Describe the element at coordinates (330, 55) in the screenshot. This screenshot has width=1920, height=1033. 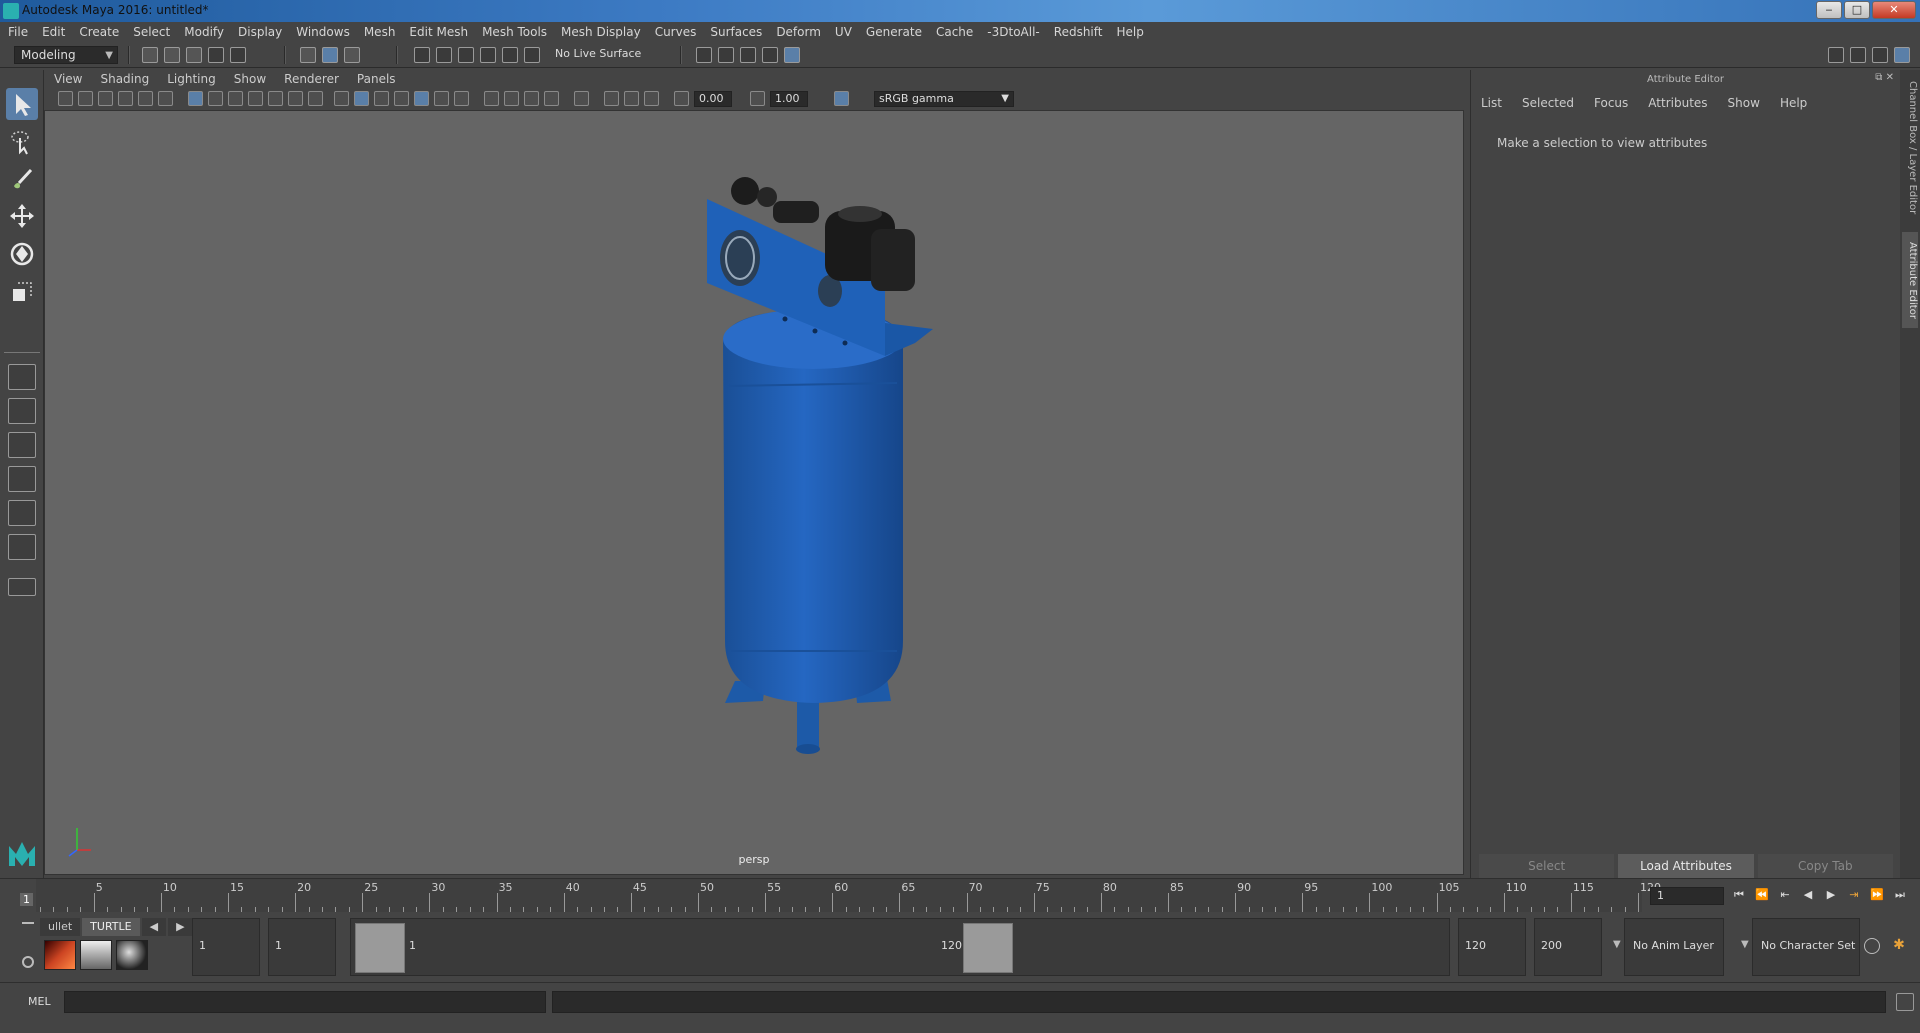
I see `select-object-icon` at that location.